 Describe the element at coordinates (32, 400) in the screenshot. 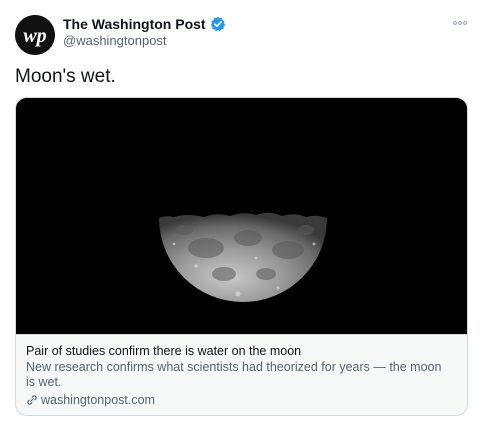

I see `link-icon` at that location.